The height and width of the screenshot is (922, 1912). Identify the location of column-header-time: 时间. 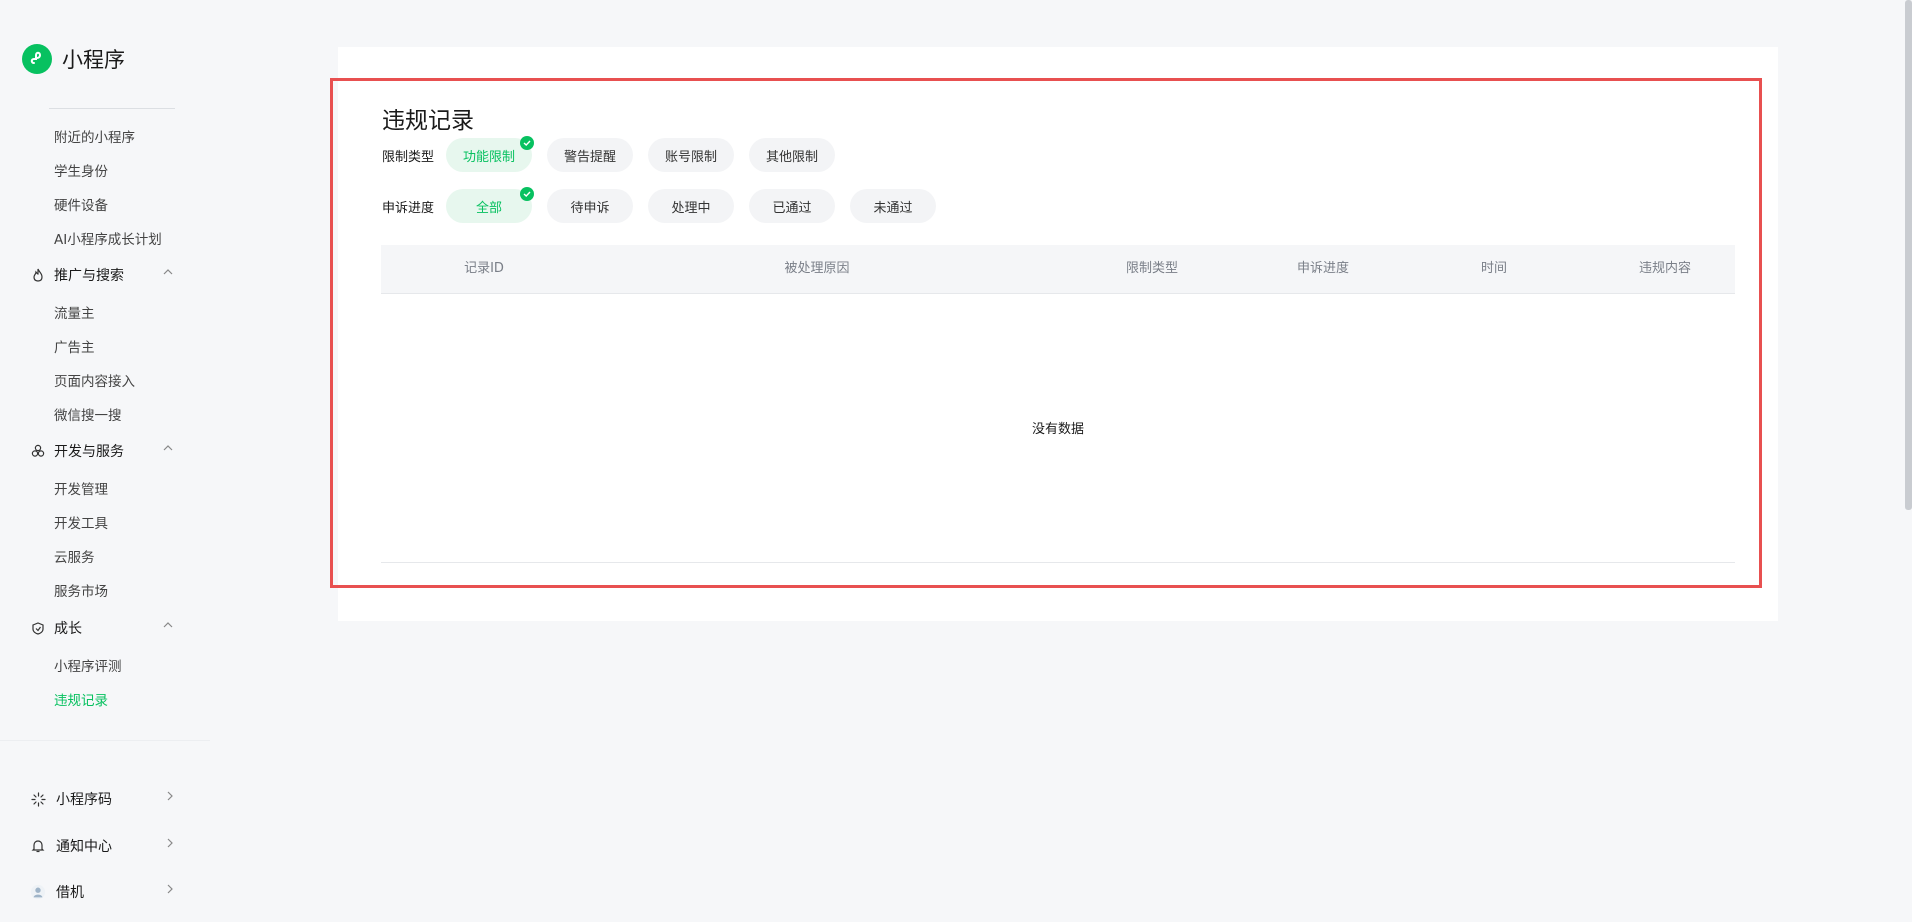
(1494, 268).